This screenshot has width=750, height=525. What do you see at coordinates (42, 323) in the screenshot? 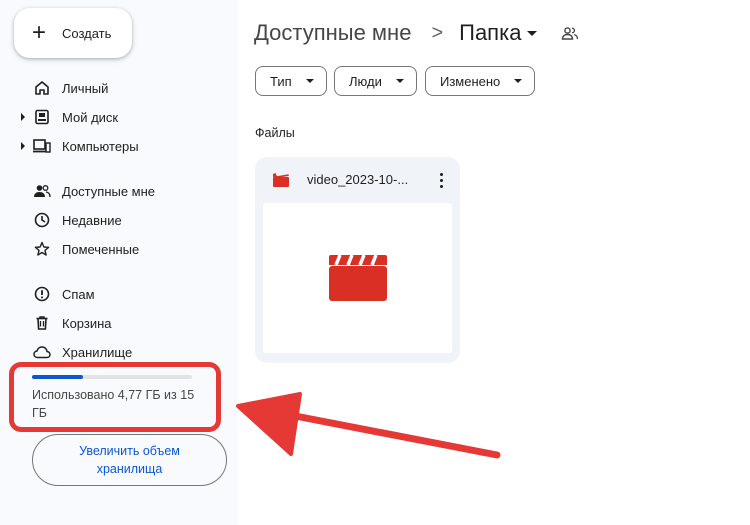
I see `trash-icon` at bounding box center [42, 323].